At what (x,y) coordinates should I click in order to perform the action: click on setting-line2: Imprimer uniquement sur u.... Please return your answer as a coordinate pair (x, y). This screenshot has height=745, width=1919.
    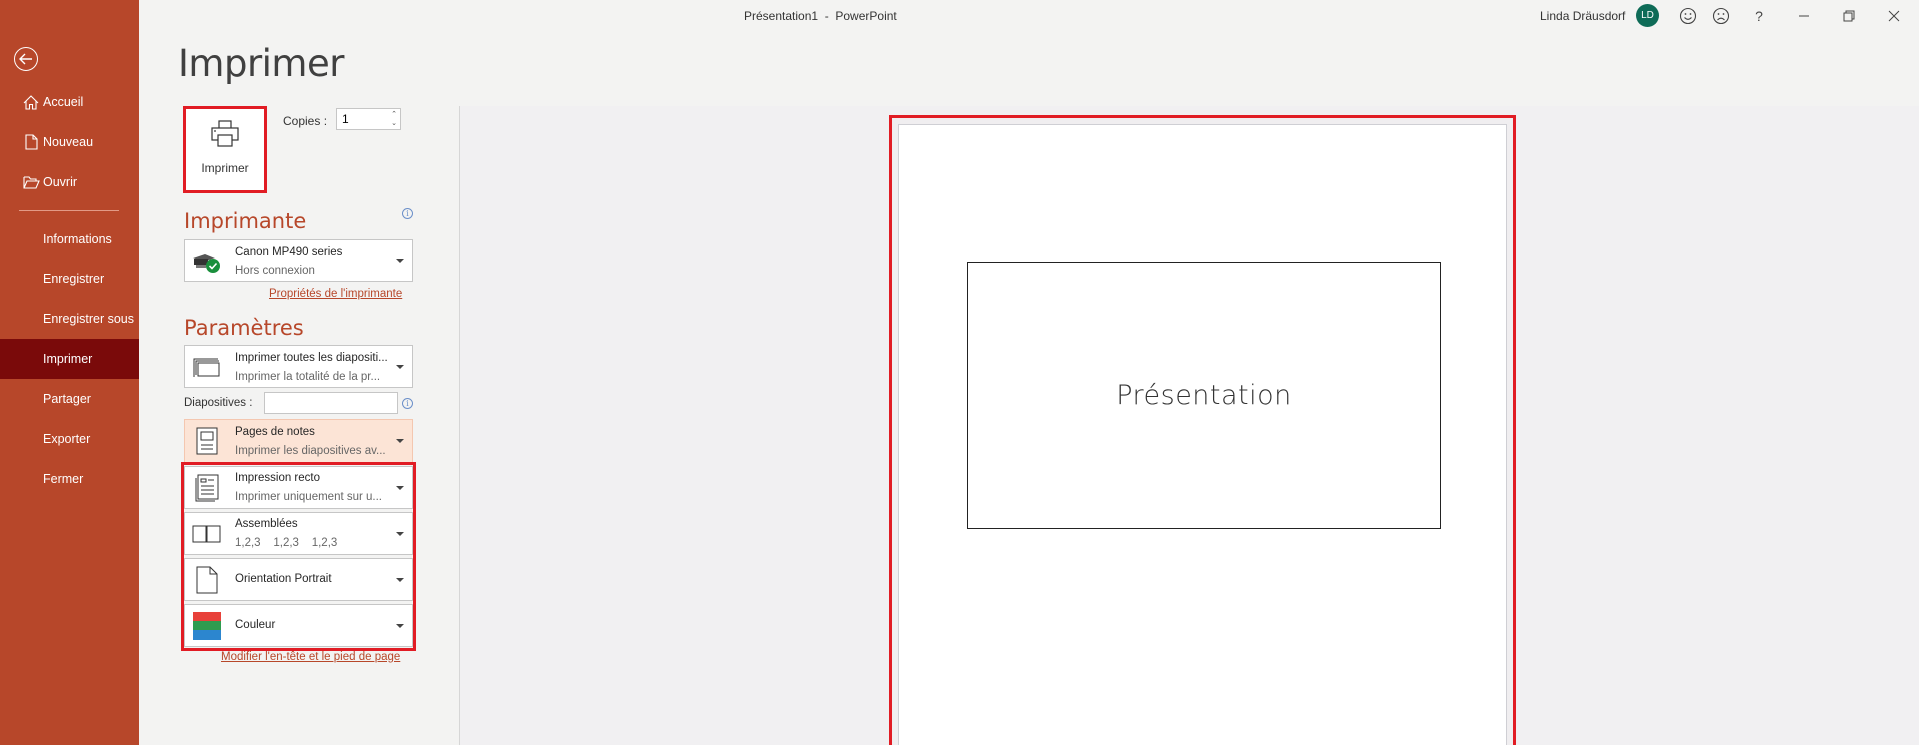
    Looking at the image, I should click on (309, 497).